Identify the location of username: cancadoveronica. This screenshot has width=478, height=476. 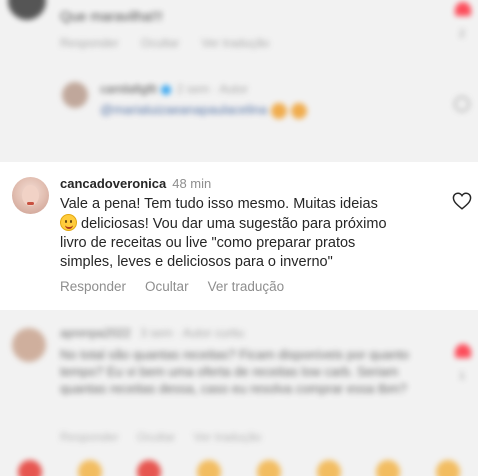
(113, 183).